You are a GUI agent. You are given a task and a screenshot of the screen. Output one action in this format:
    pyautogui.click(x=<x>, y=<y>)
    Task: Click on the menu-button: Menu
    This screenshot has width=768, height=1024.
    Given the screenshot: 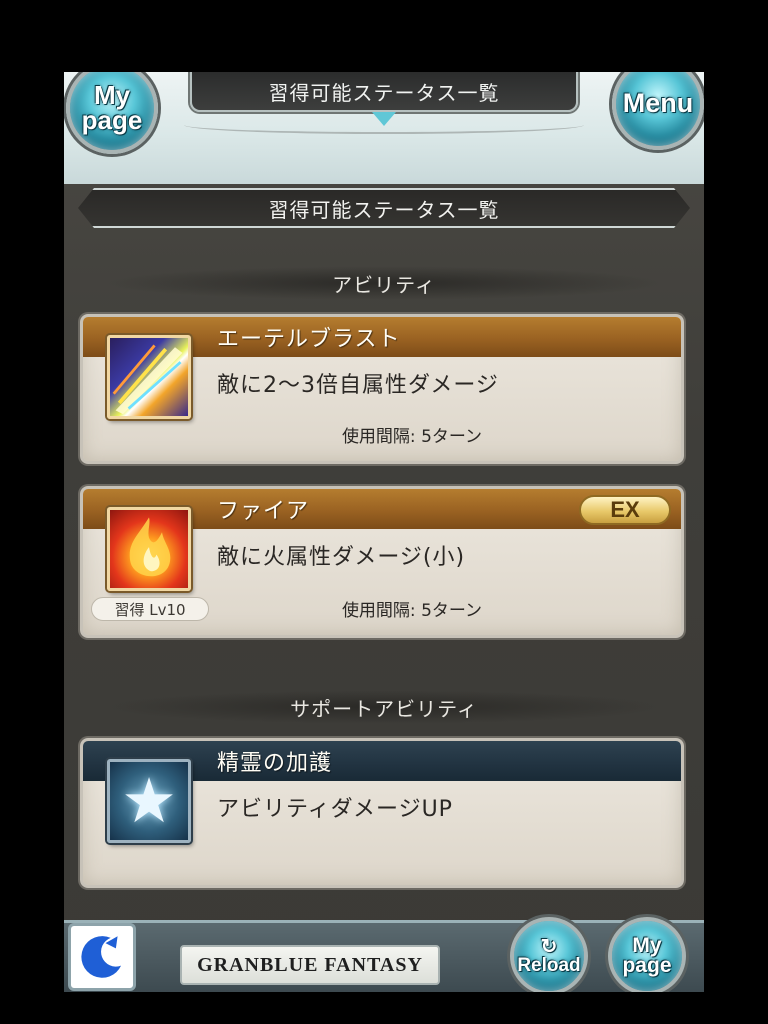 What is the action you would take?
    pyautogui.click(x=658, y=111)
    